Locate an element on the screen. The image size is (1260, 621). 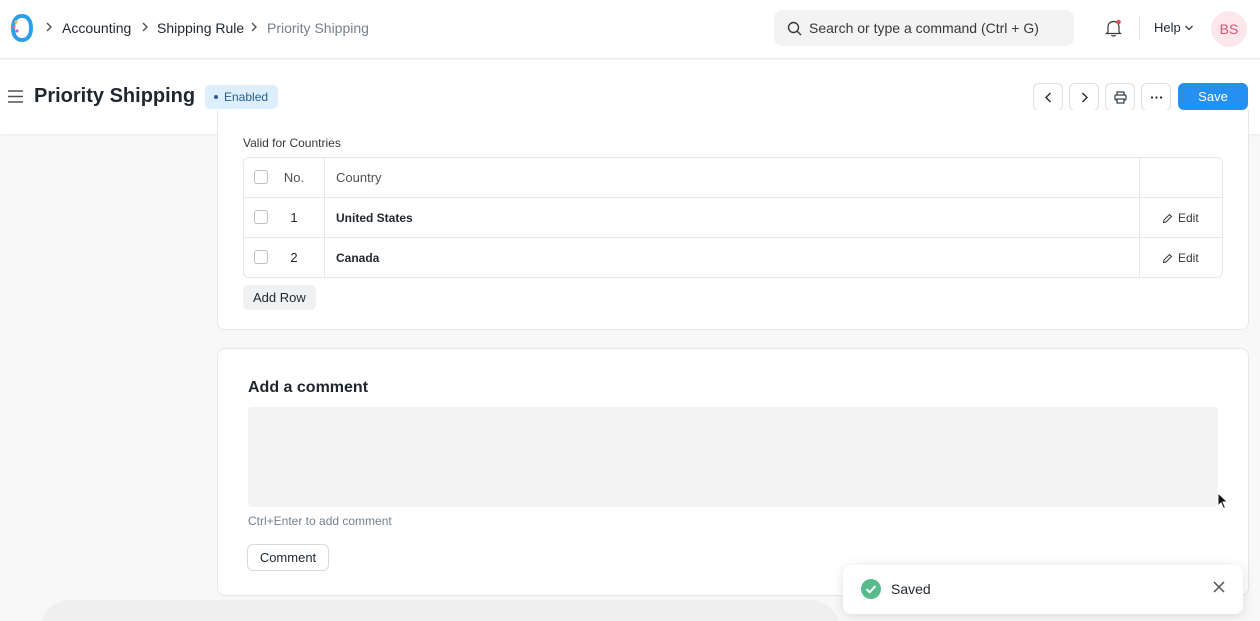
chevron-left-icon is located at coordinates (1048, 97).